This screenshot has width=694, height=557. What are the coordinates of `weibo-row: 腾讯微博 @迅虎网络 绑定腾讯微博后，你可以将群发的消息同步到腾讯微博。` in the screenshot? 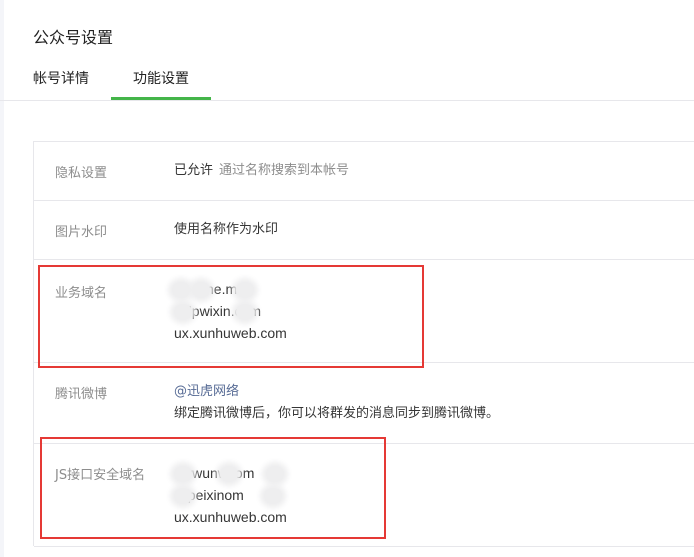 It's located at (364, 403).